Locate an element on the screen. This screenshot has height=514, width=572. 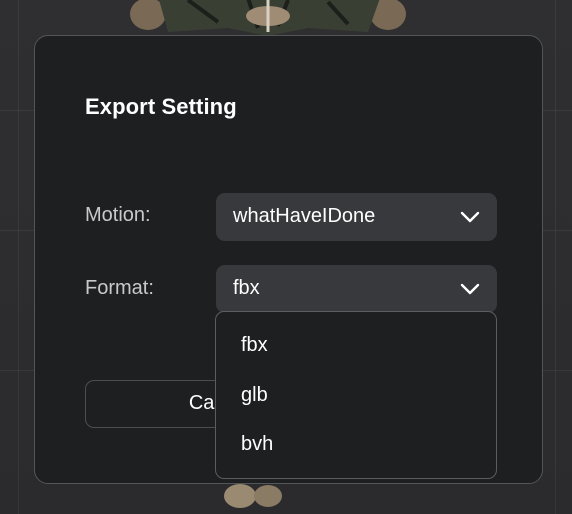
motion-label: Motion: is located at coordinates (118, 215).